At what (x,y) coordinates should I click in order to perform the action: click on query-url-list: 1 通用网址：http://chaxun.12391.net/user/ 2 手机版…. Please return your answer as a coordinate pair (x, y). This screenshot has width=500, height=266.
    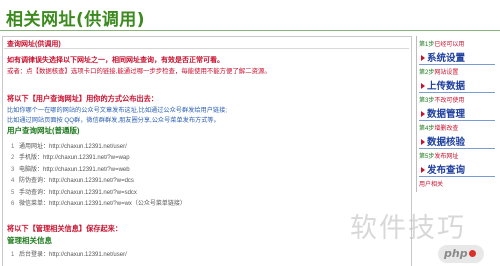
    Looking at the image, I should click on (98, 176).